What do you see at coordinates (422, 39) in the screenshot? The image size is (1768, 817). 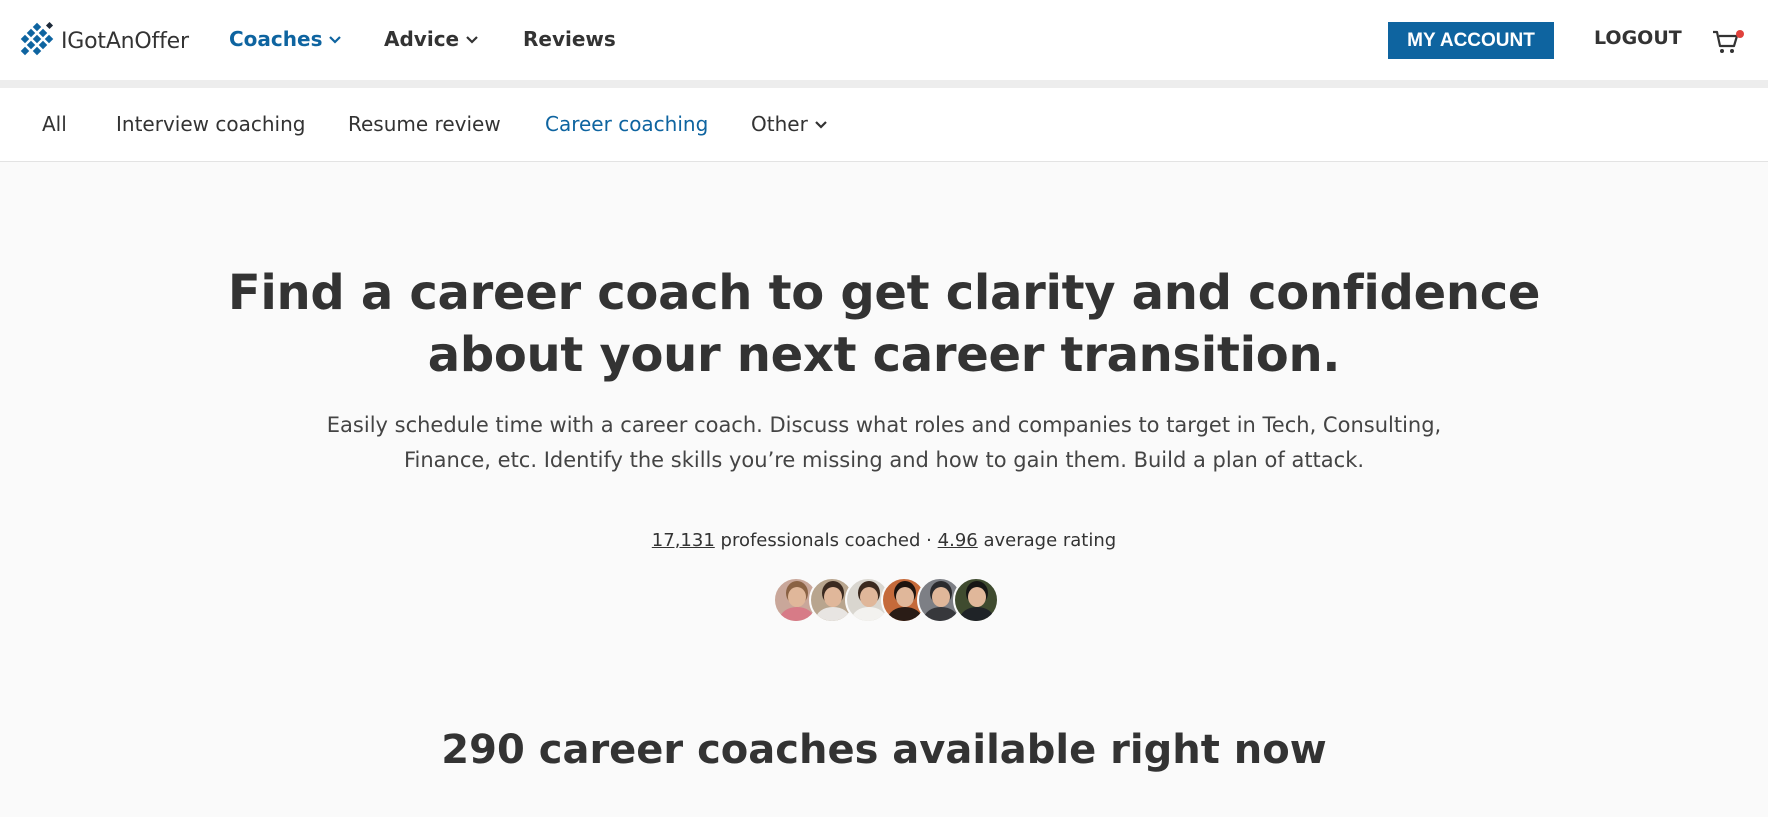 I see `nav-advice-label: Advice` at bounding box center [422, 39].